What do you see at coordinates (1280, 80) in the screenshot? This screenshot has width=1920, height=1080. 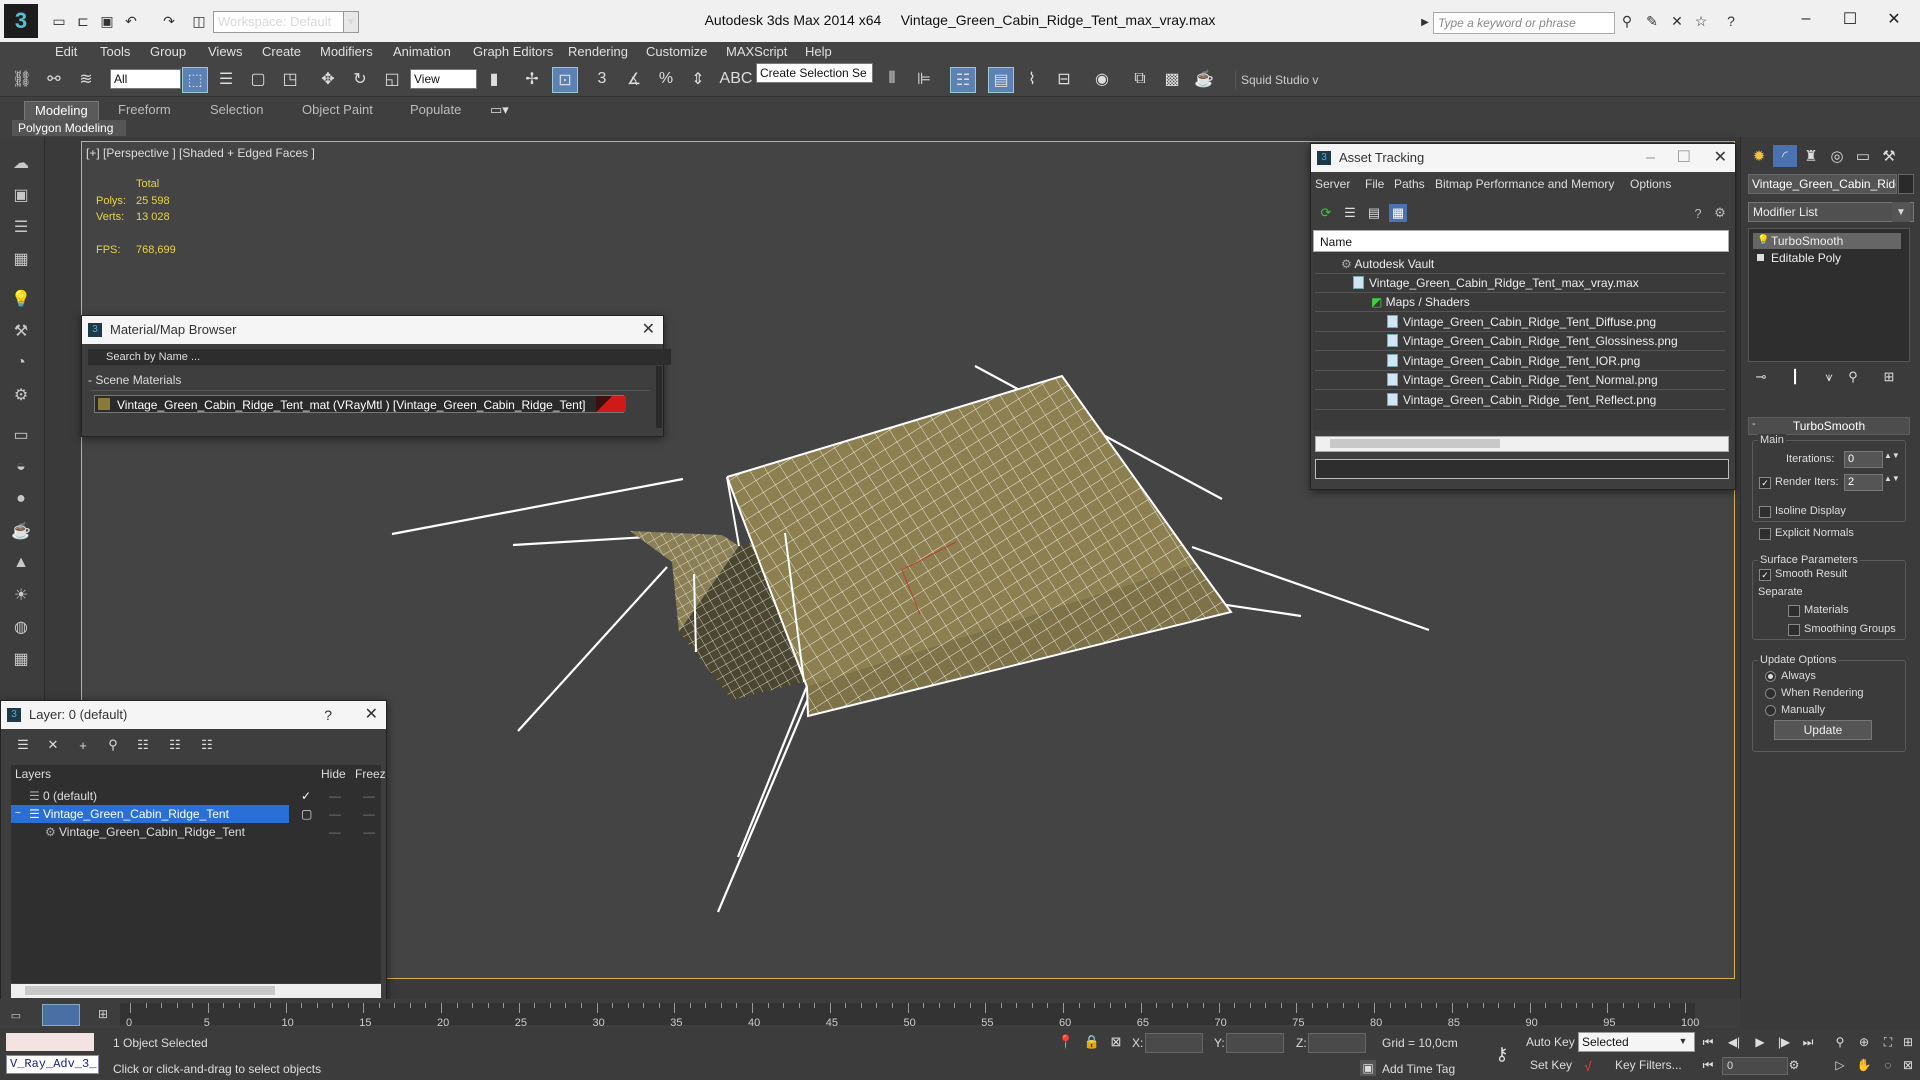 I see `squid-studio-label: Squid Studio v` at bounding box center [1280, 80].